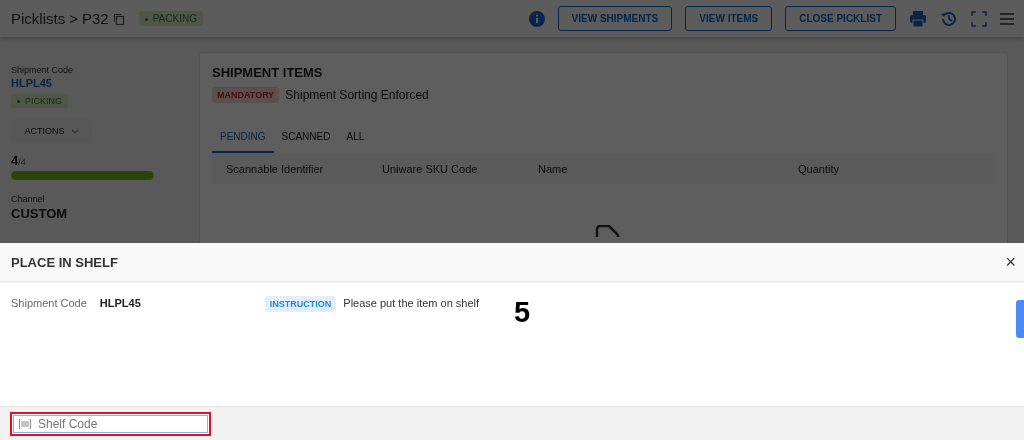  What do you see at coordinates (553, 168) in the screenshot?
I see `column-header: Name` at bounding box center [553, 168].